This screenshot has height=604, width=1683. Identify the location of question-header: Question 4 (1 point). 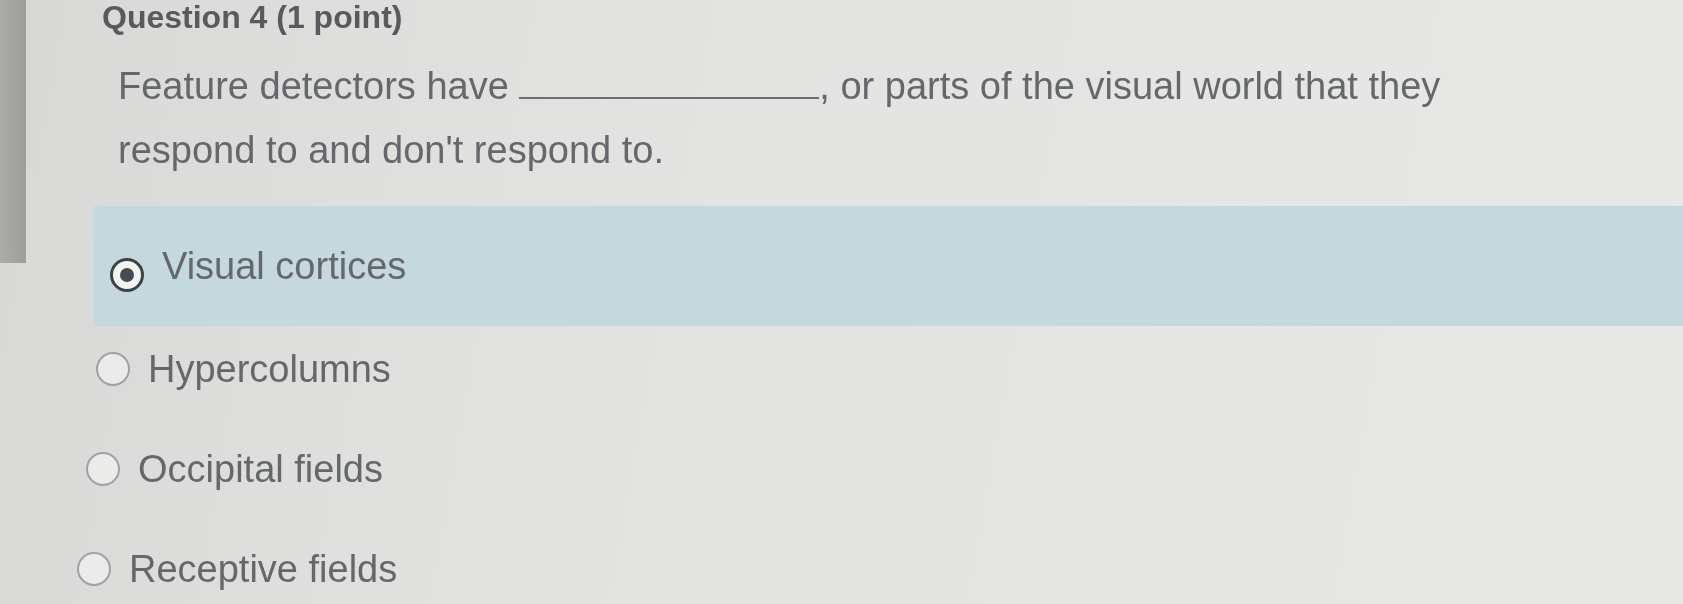
(252, 17).